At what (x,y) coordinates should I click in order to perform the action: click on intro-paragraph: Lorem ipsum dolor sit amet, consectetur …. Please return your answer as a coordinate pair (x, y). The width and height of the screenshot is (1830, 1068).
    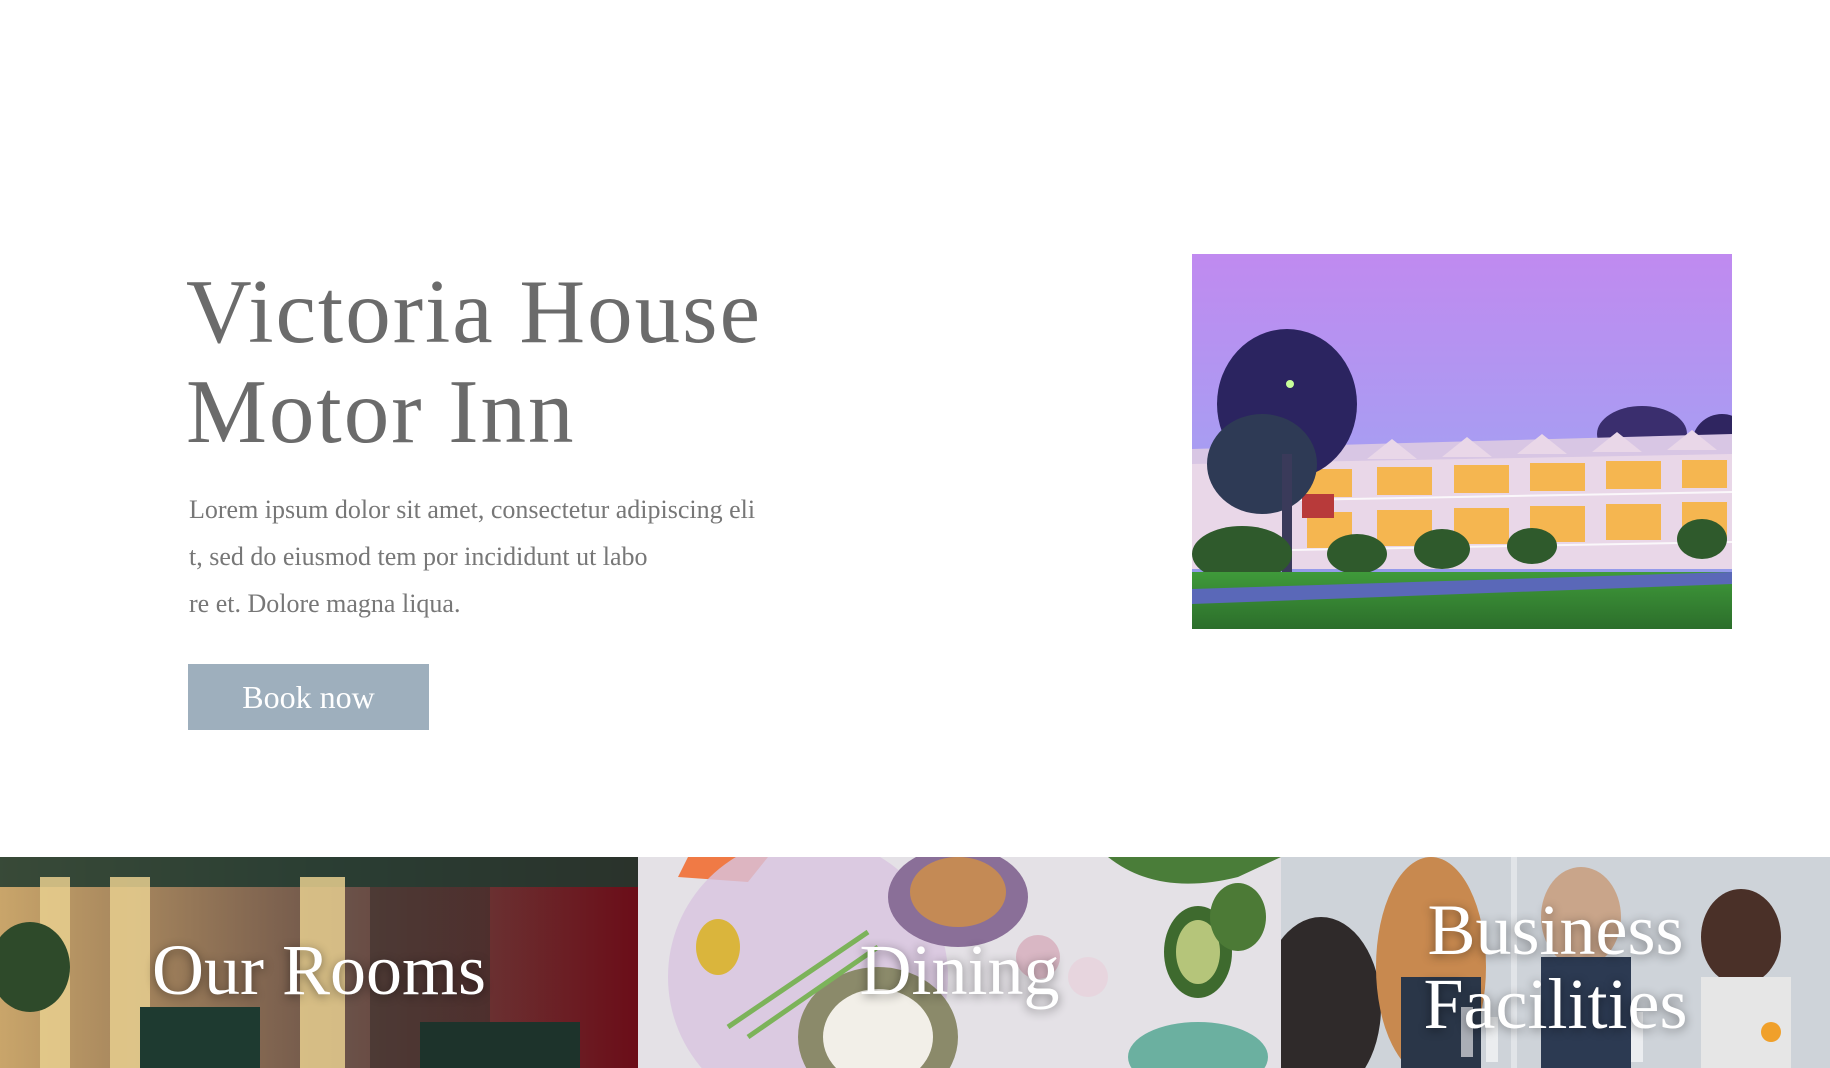
    Looking at the image, I should click on (539, 556).